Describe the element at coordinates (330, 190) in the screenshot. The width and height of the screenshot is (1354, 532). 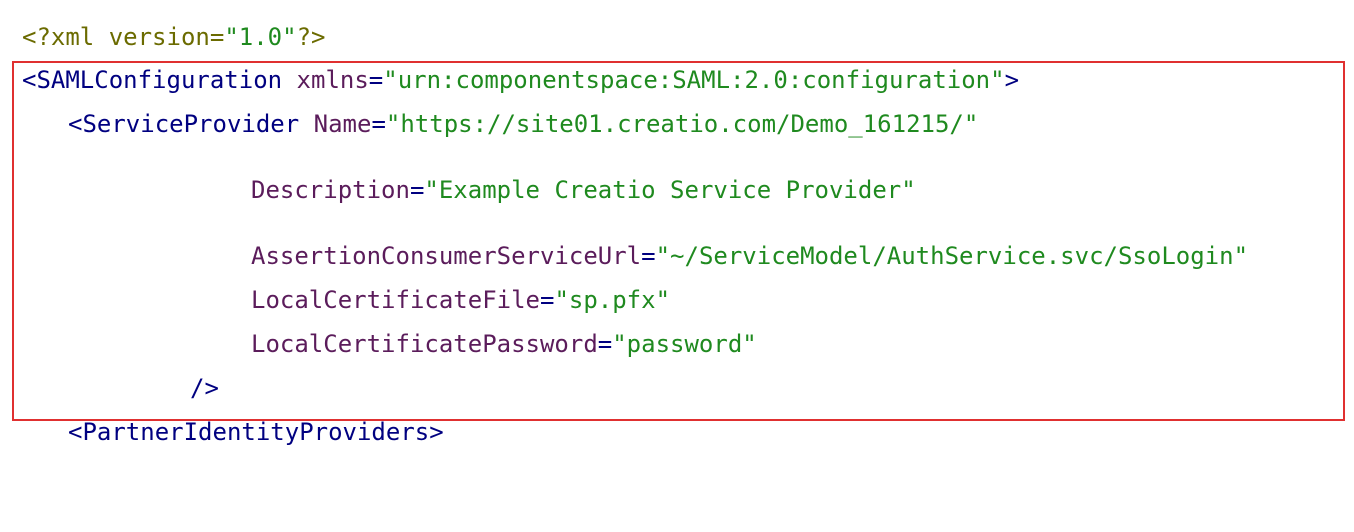
I see `description-attr: Description` at that location.